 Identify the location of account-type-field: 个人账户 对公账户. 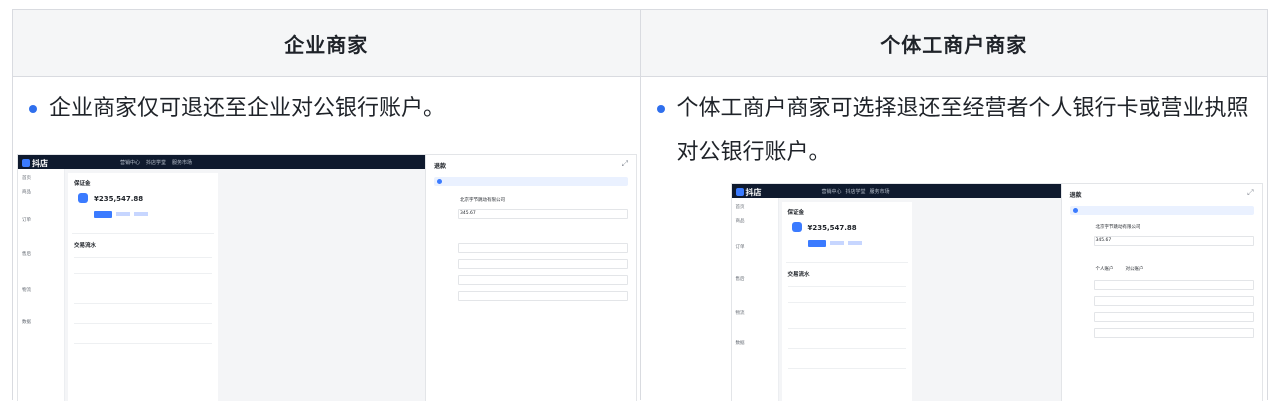
(1162, 268).